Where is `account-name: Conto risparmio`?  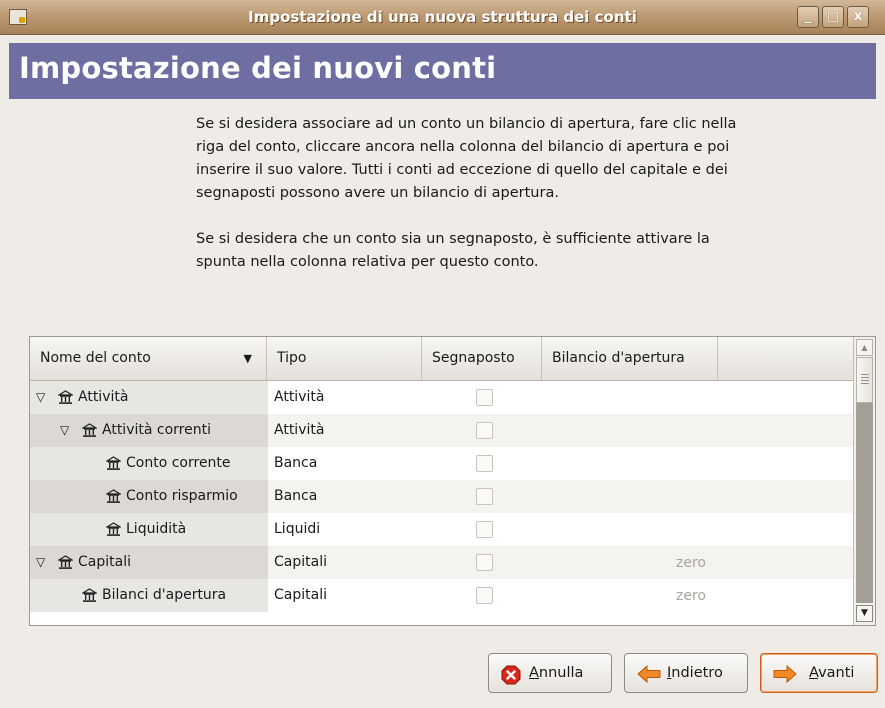 account-name: Conto risparmio is located at coordinates (182, 496).